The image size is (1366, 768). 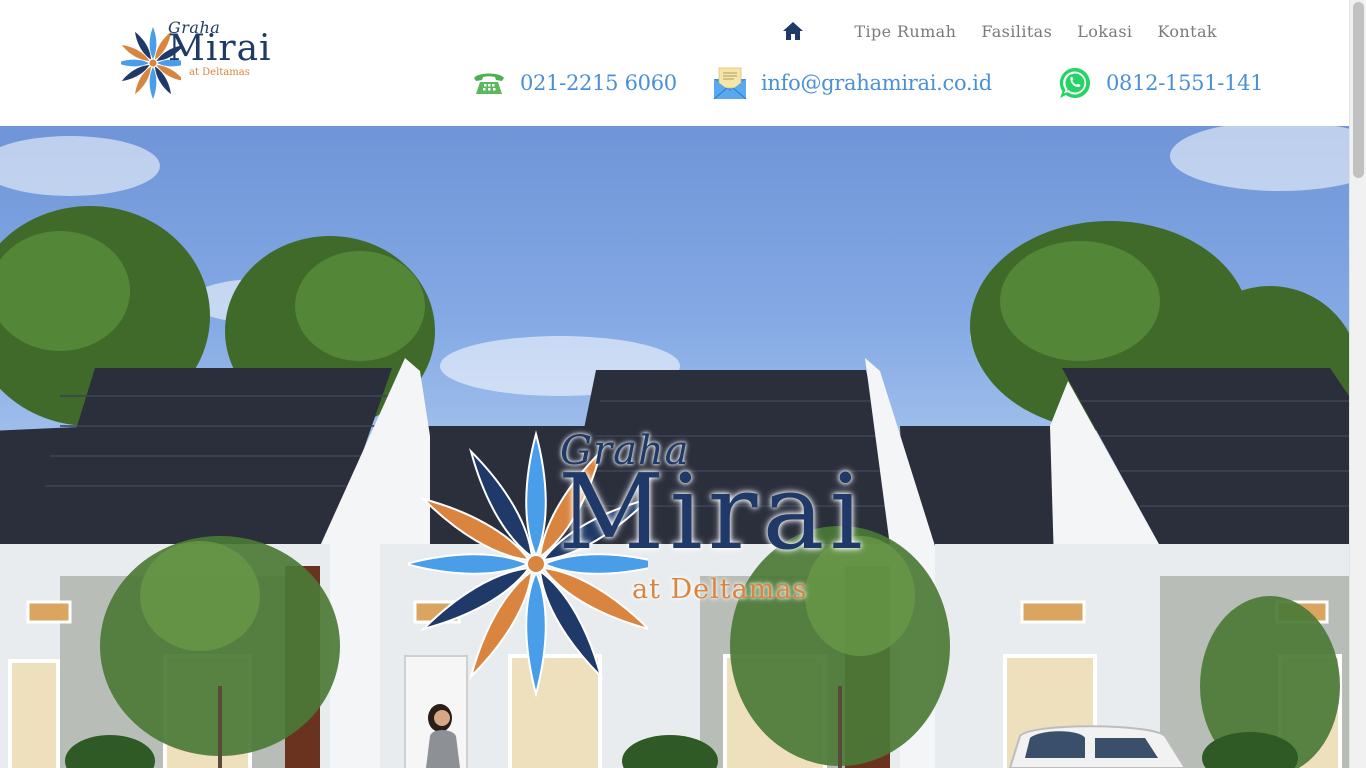 What do you see at coordinates (220, 48) in the screenshot?
I see `logo-mirai-text: Mirai` at bounding box center [220, 48].